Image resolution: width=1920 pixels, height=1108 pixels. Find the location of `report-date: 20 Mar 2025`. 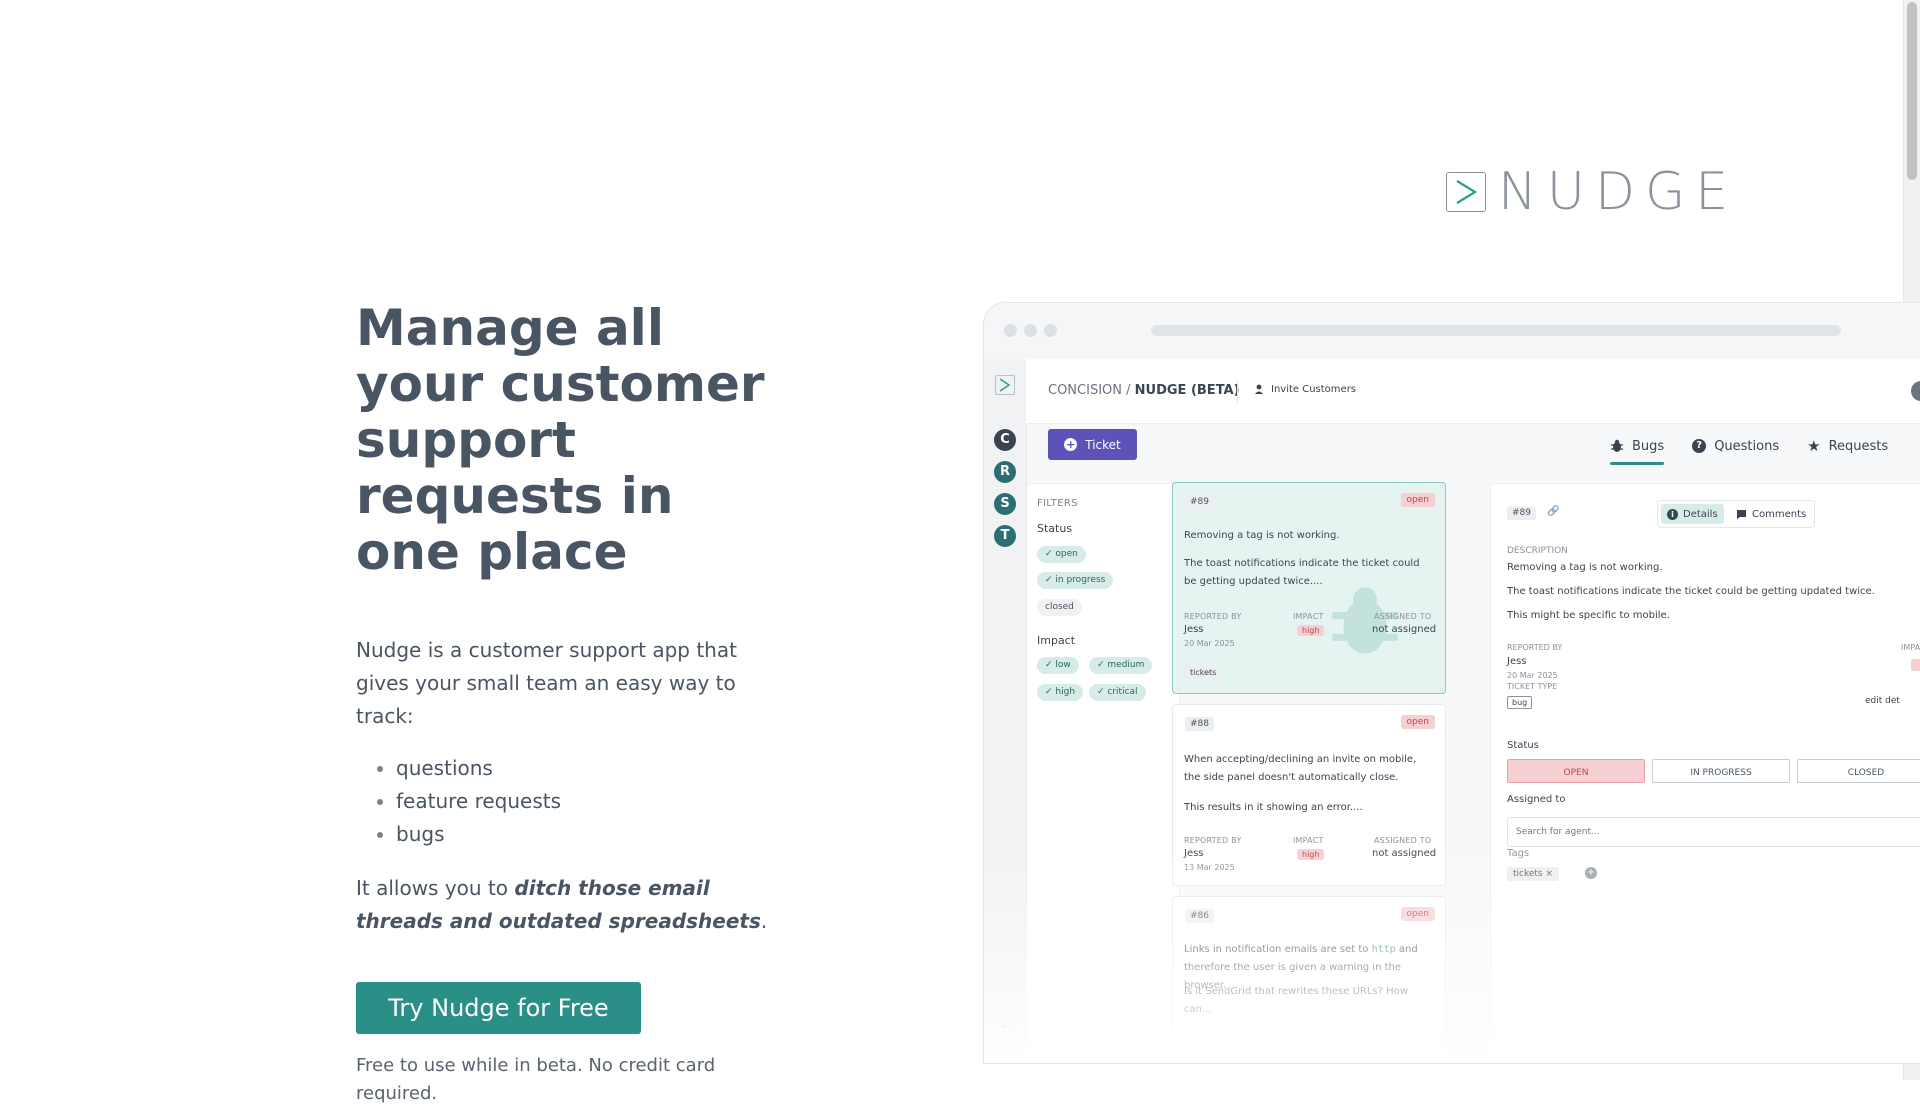

report-date: 20 Mar 2025 is located at coordinates (1209, 643).